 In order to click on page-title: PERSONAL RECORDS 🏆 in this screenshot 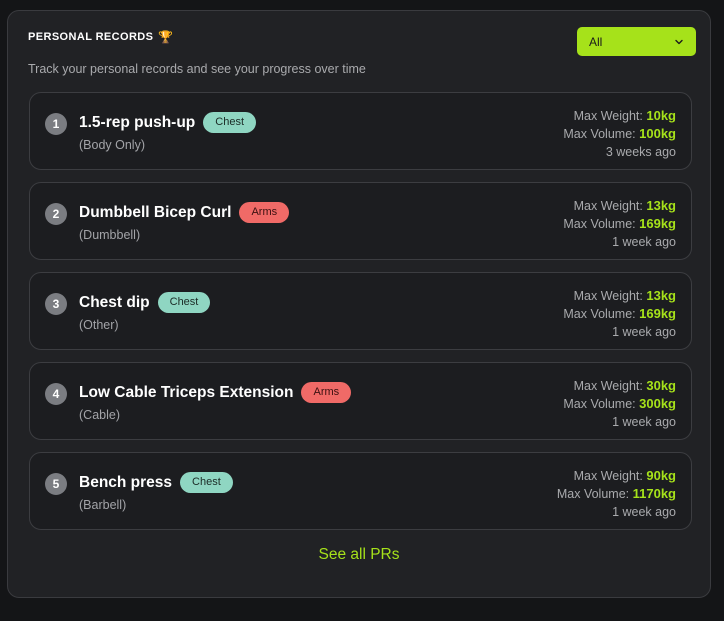, I will do `click(101, 37)`.